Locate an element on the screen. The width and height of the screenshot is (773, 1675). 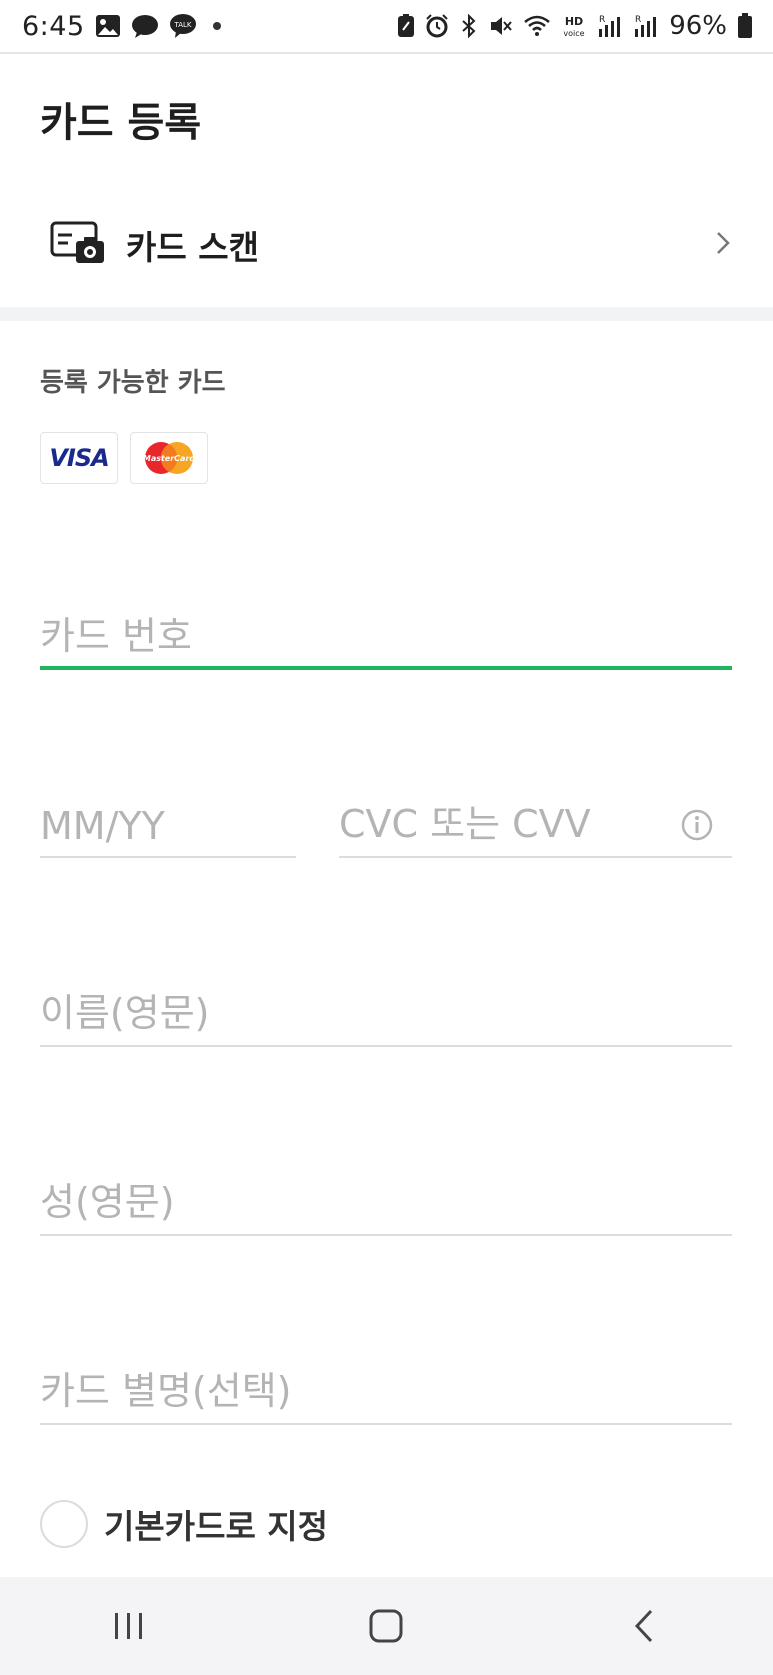
kakaotalk-icon: TALK is located at coordinates (183, 26).